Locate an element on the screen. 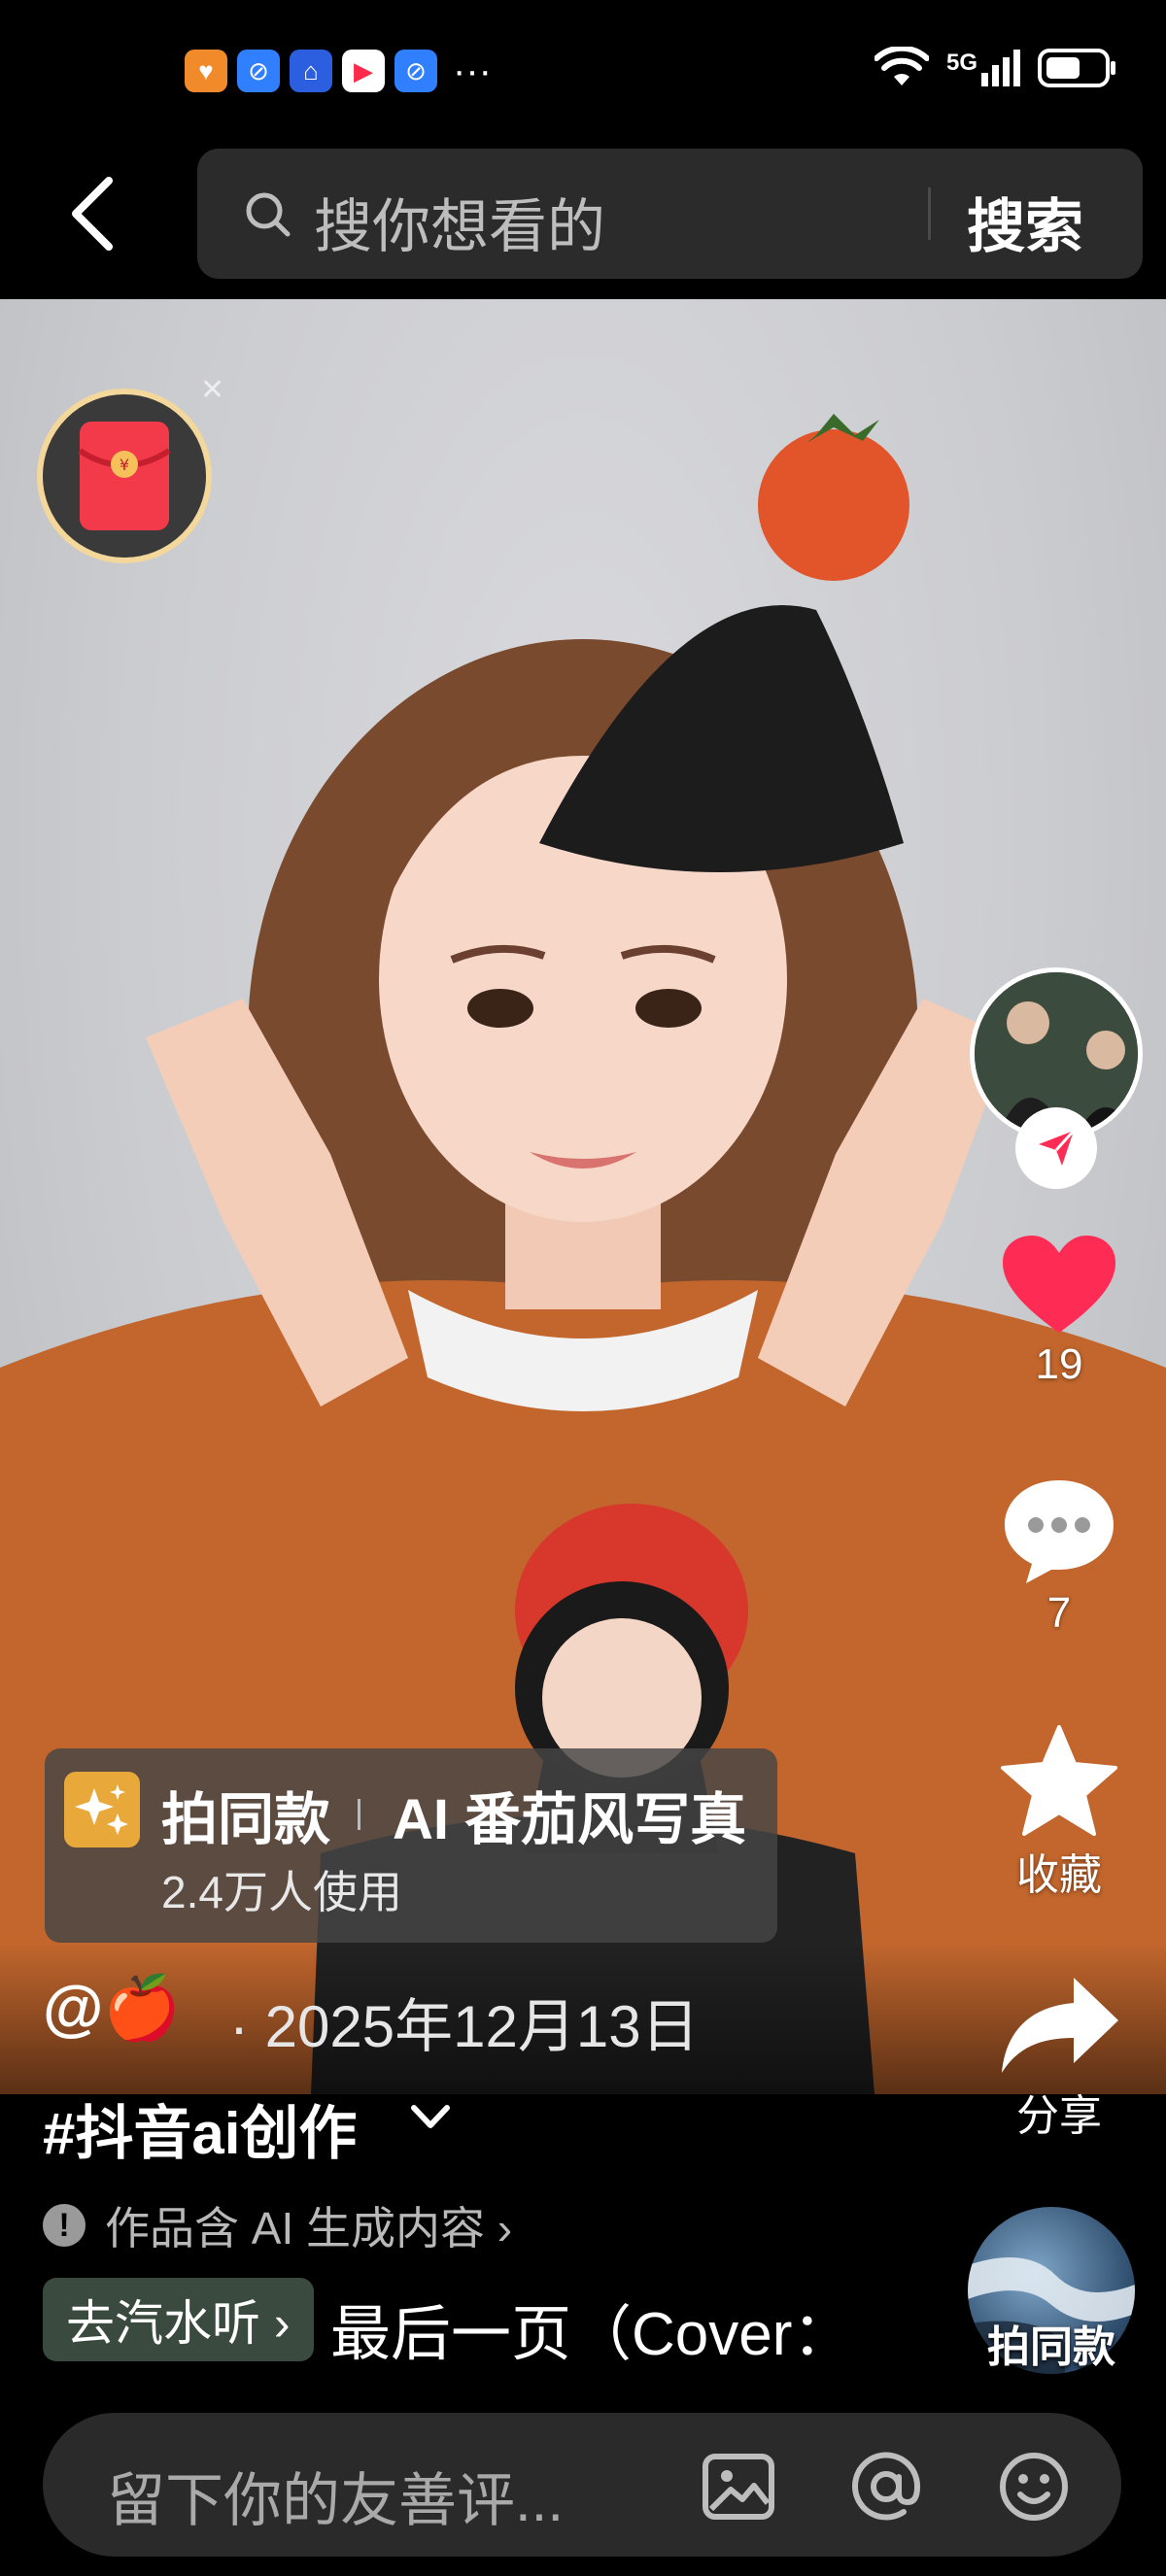 The height and width of the screenshot is (2576, 1166). share-button: 分享 is located at coordinates (1059, 2057).